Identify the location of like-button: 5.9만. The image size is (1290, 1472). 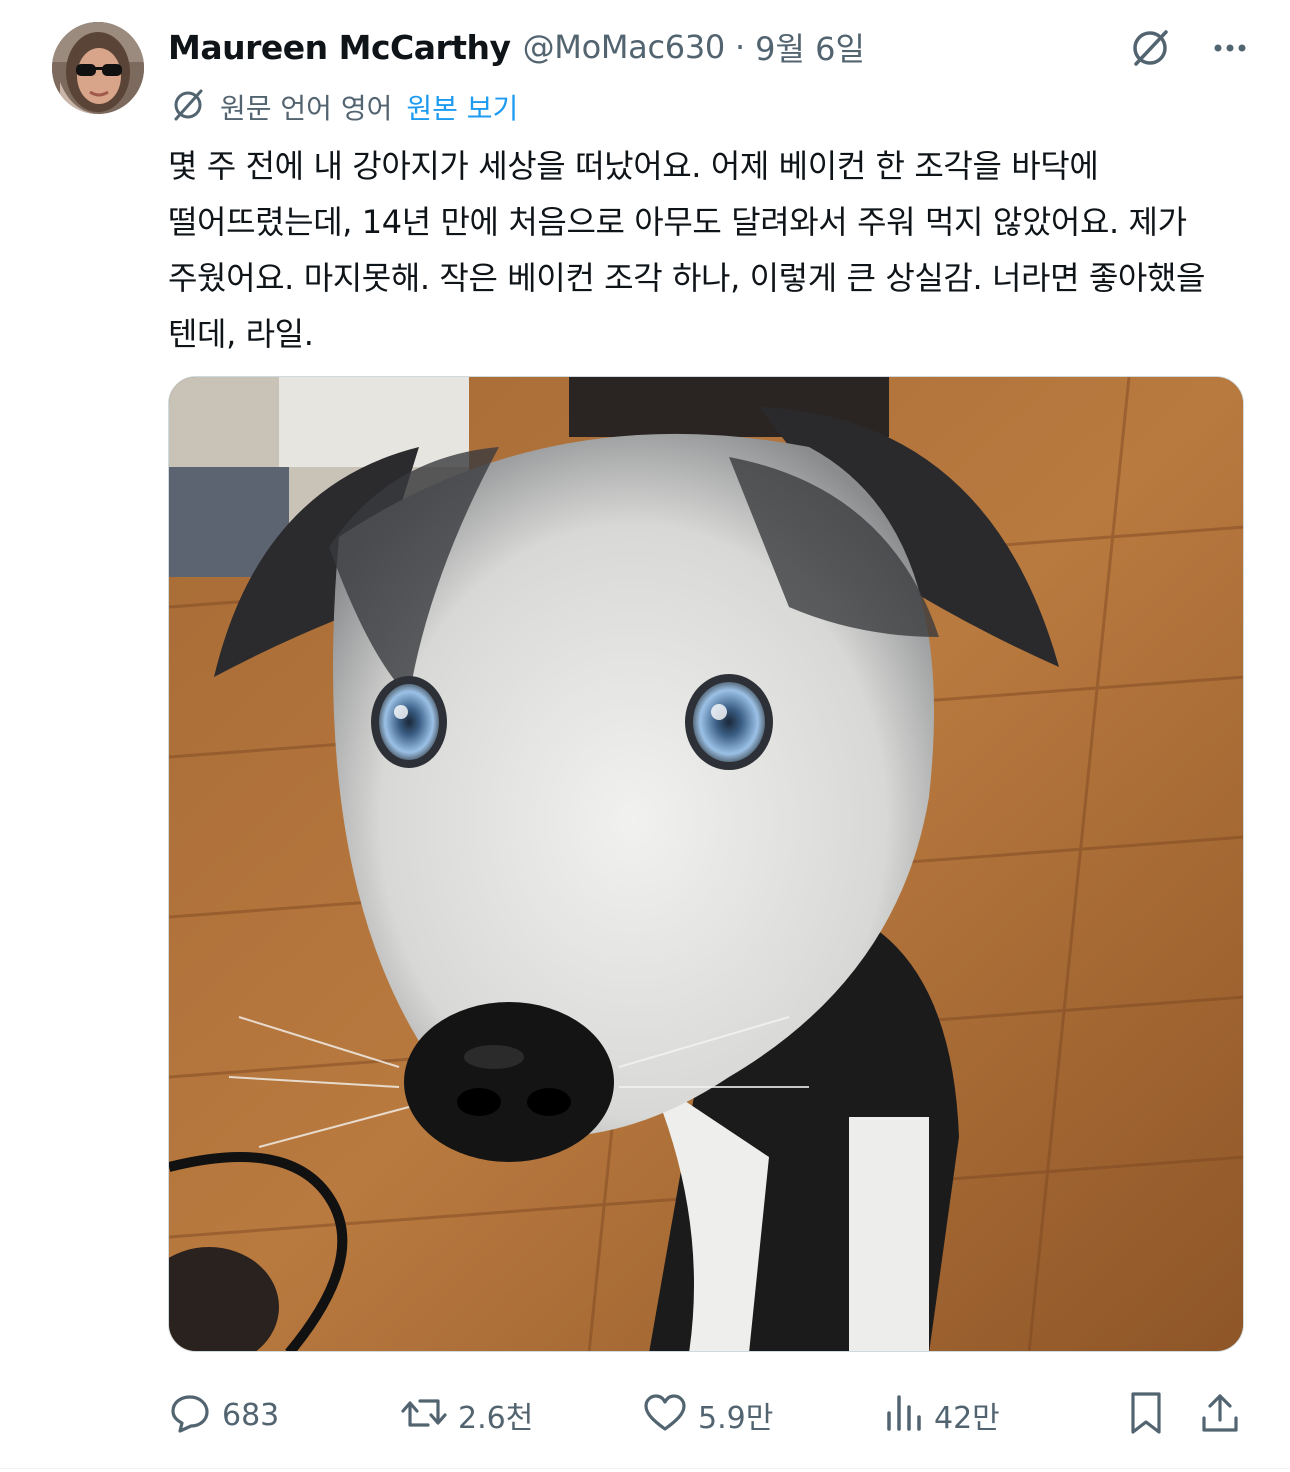
(707, 1415).